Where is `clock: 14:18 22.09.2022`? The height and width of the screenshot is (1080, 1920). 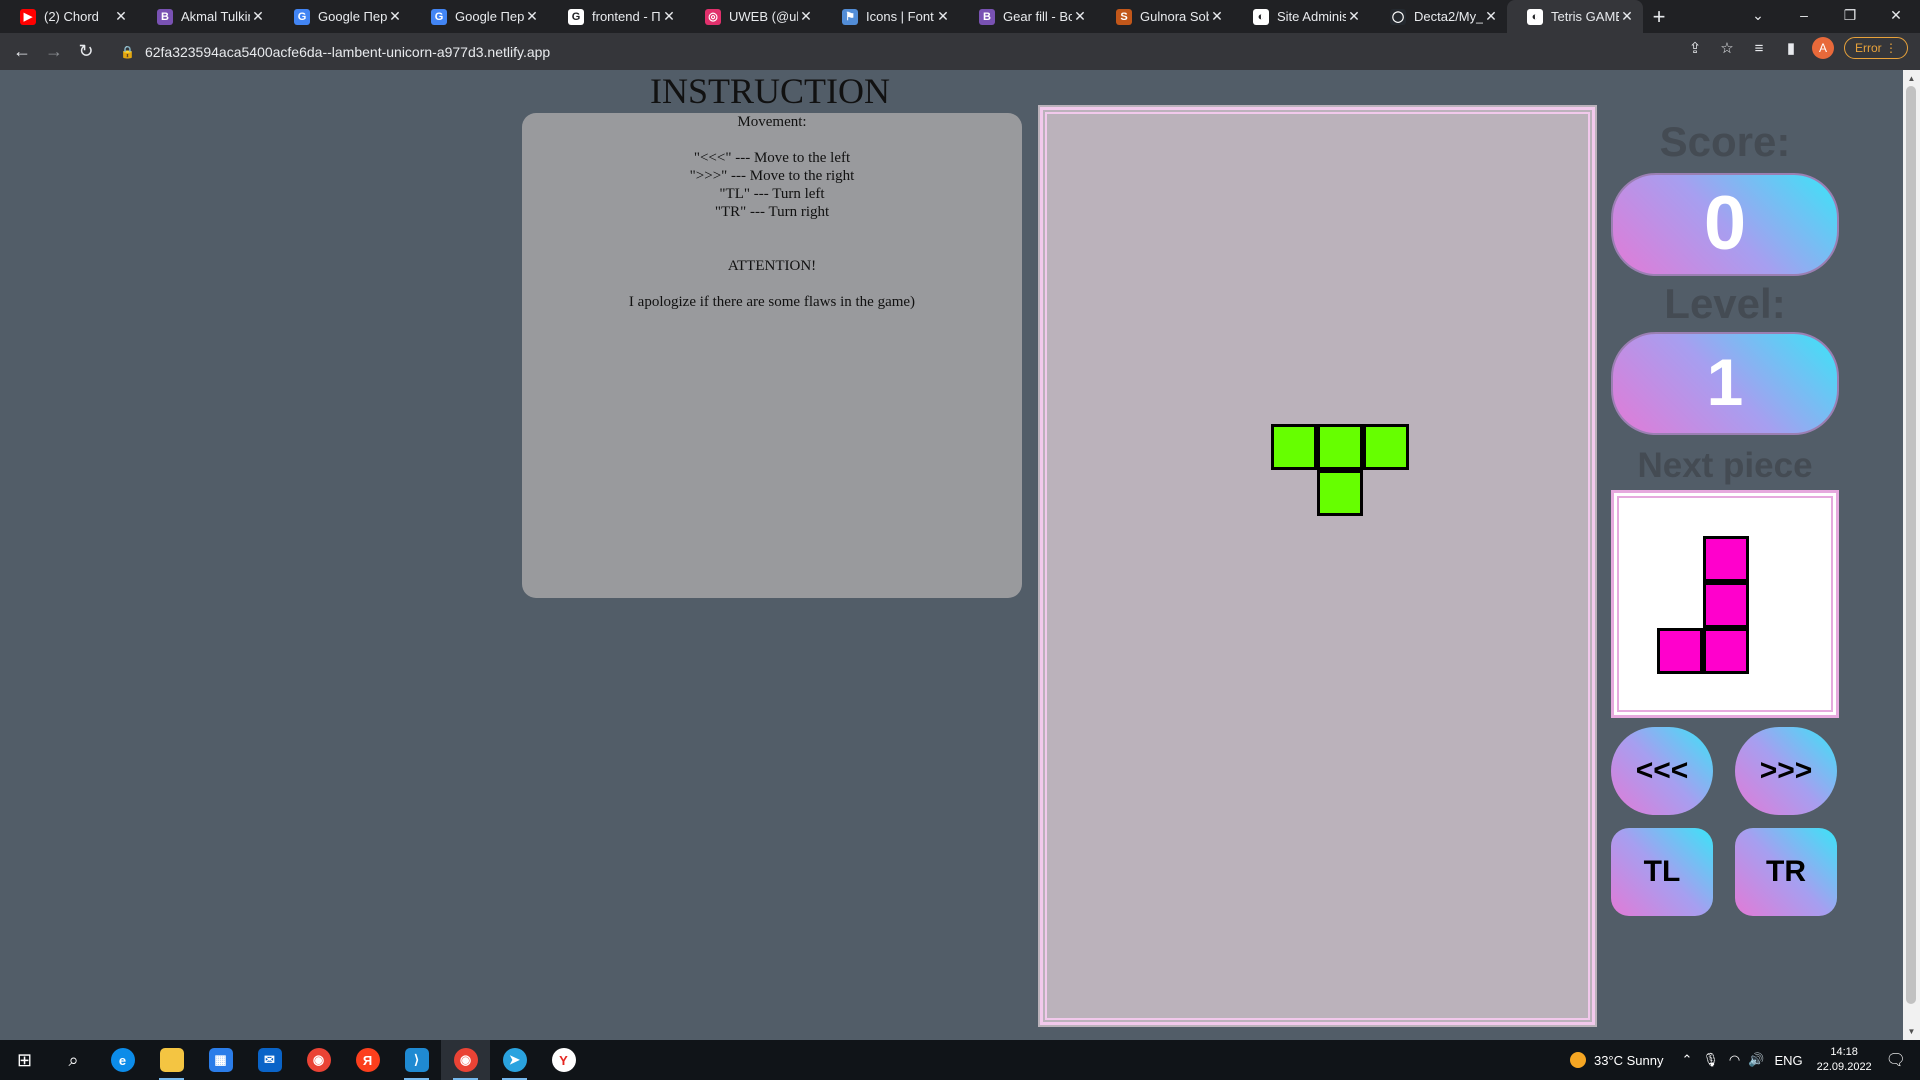
clock: 14:18 22.09.2022 is located at coordinates (1844, 1060).